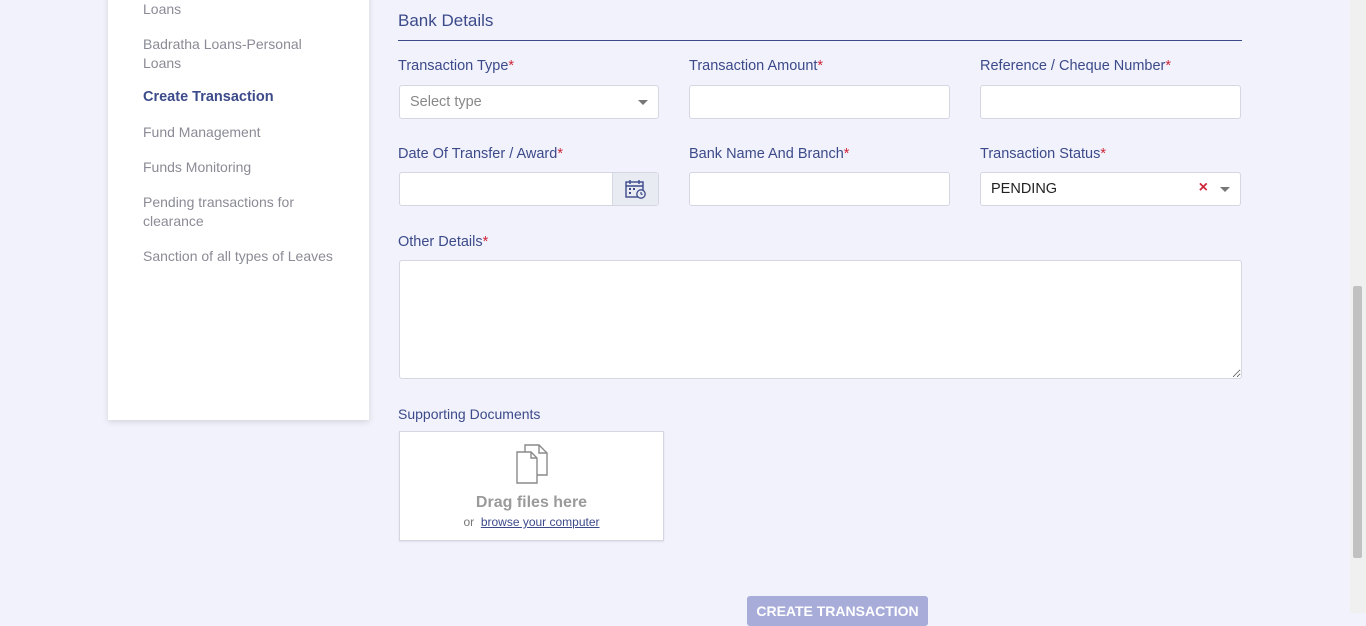 The width and height of the screenshot is (1366, 626). I want to click on sidebar-item-badratha-loans: Badratha Loans-Personal Loans, so click(238, 54).